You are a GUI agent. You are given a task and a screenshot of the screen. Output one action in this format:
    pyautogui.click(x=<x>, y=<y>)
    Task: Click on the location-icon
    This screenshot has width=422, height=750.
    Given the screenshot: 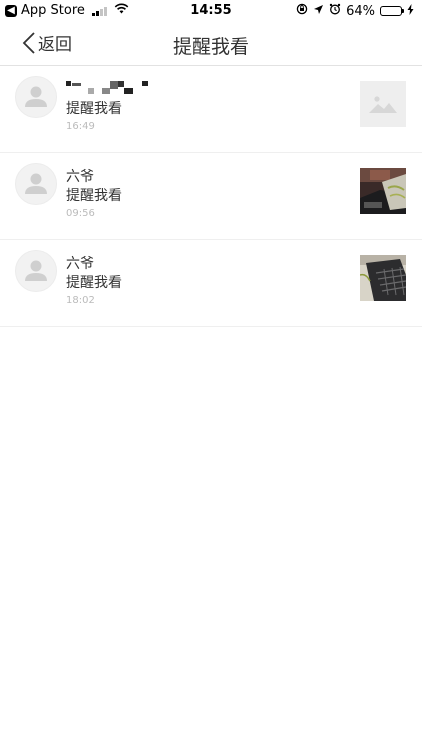 What is the action you would take?
    pyautogui.click(x=318, y=11)
    